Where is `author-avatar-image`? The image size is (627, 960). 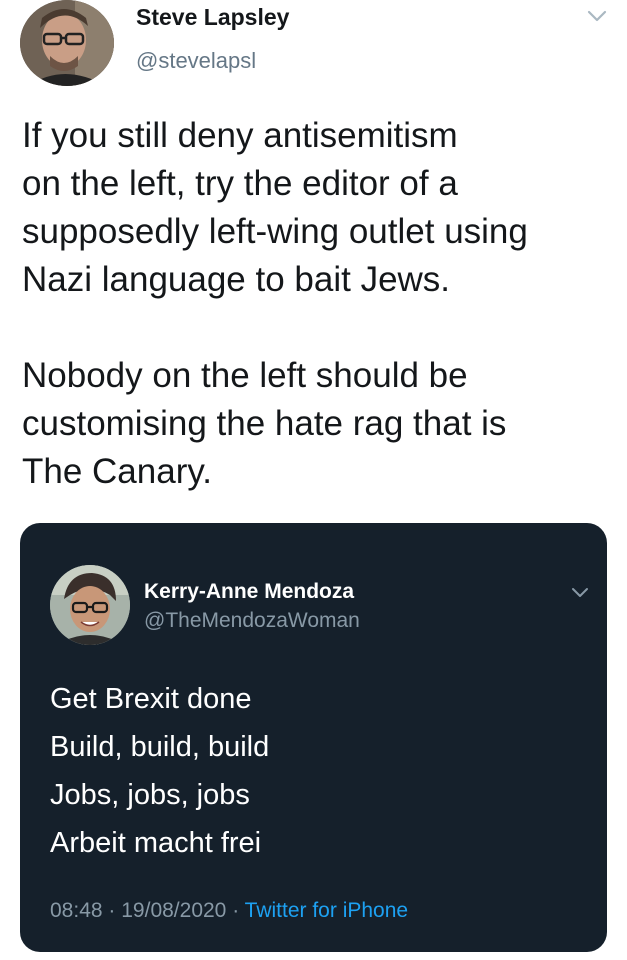 author-avatar-image is located at coordinates (67, 43).